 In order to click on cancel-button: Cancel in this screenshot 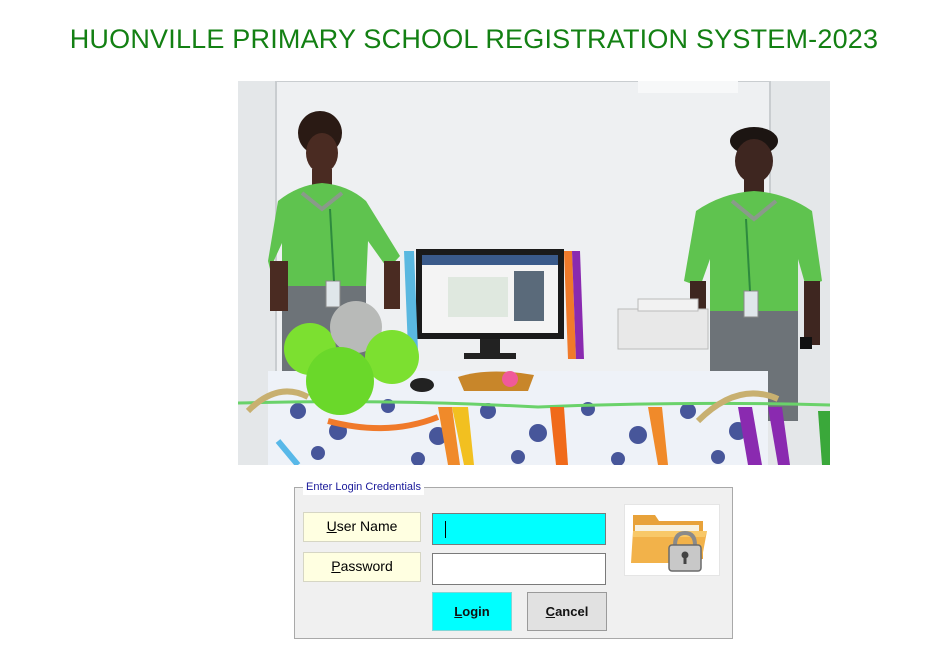, I will do `click(567, 611)`.